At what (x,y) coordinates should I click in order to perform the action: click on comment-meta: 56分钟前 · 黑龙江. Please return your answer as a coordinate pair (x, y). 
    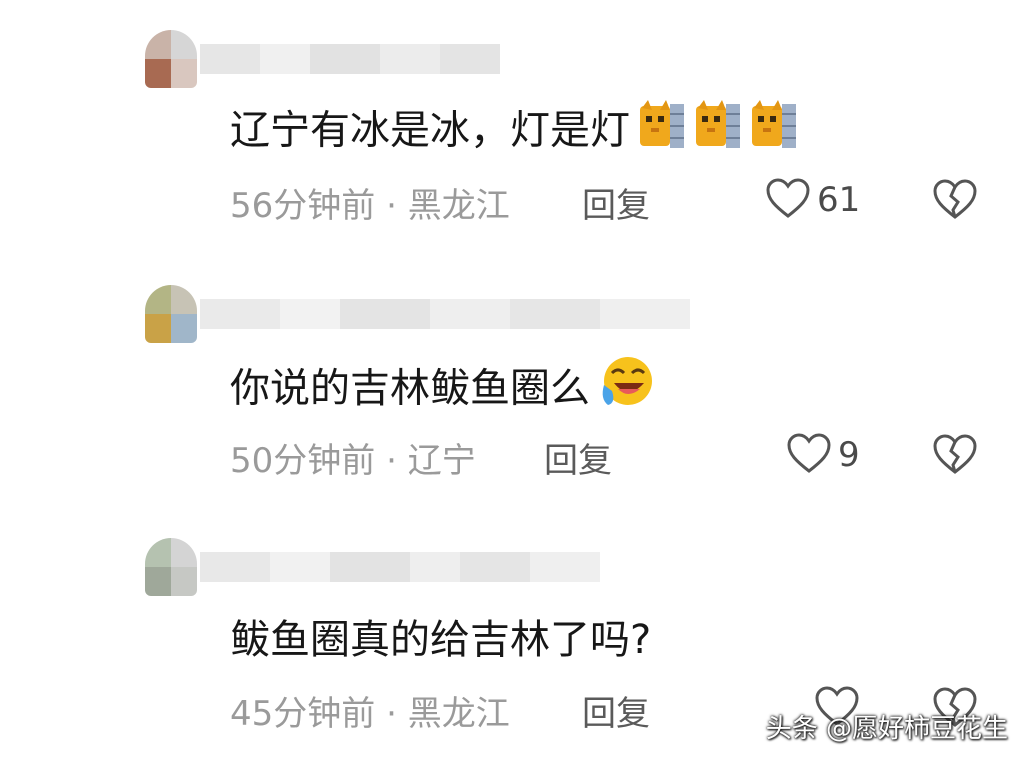
    Looking at the image, I should click on (370, 202).